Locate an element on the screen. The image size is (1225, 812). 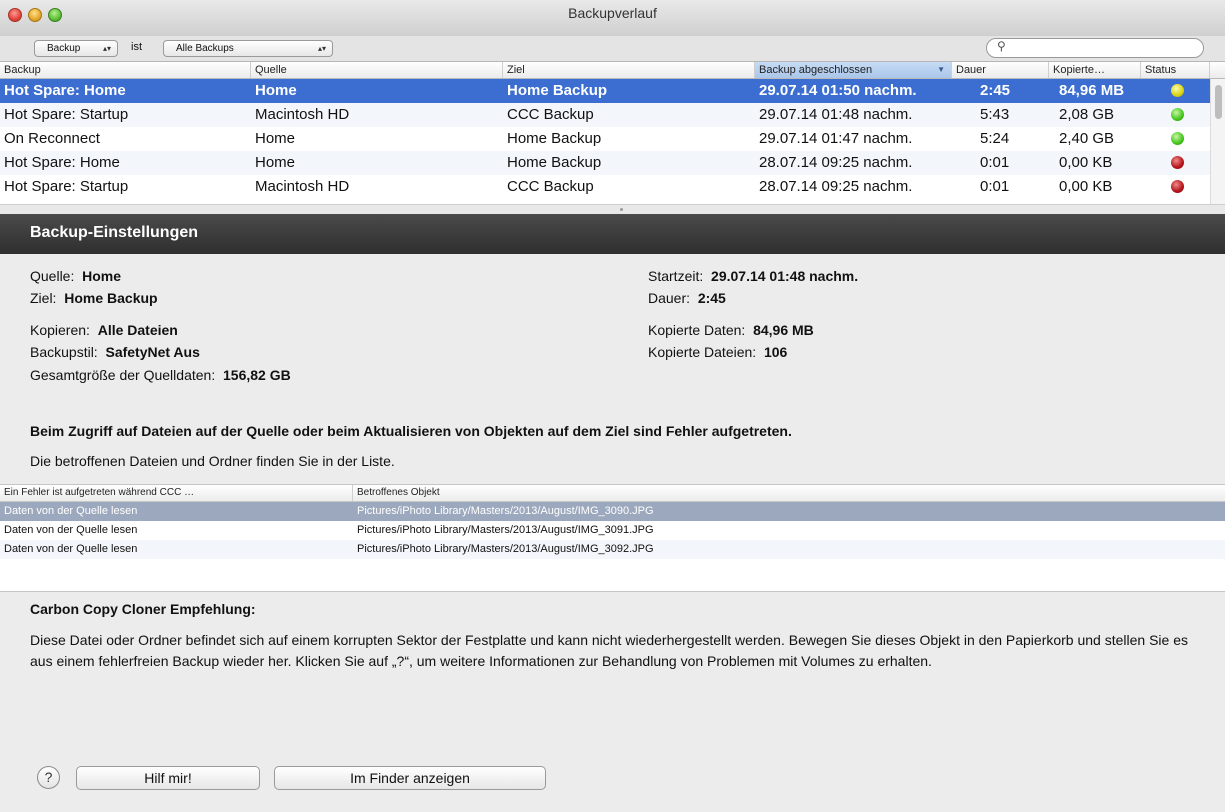
help-question-button: ? is located at coordinates (48, 777).